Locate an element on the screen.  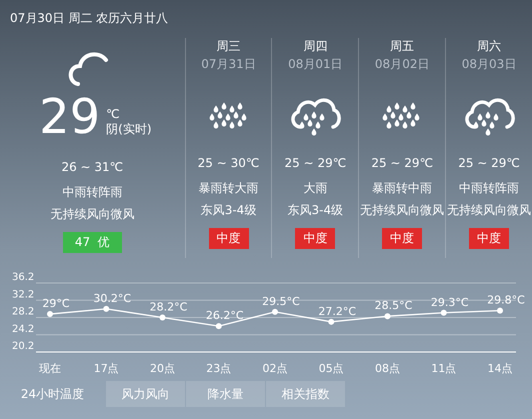
axis-tick-label: 24.2 is located at coordinates (23, 329).